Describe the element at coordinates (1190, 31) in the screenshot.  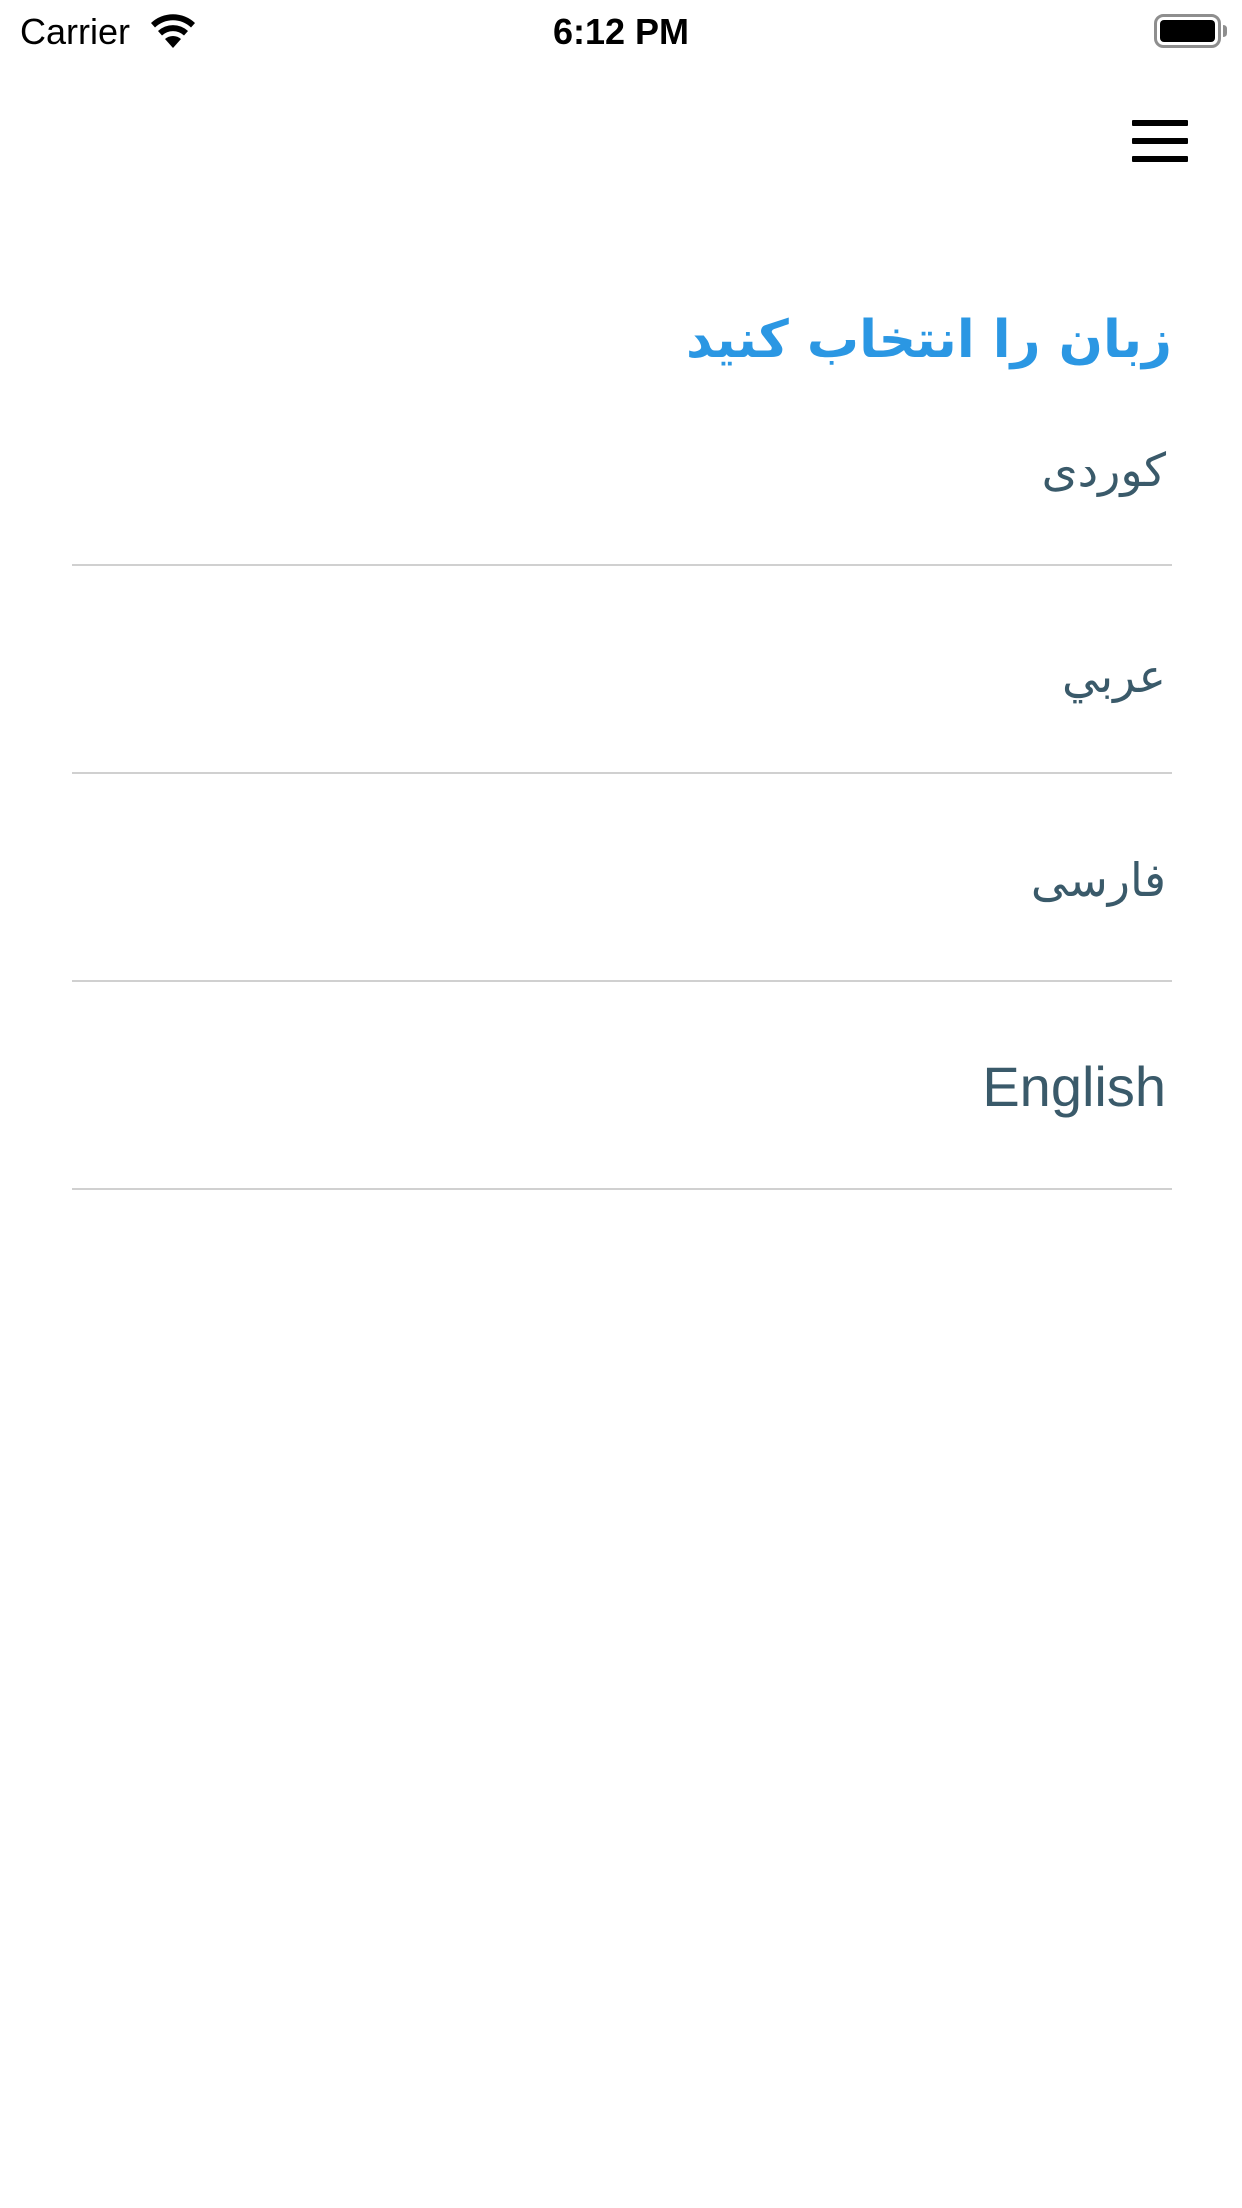
I see `battery-full-icon` at that location.